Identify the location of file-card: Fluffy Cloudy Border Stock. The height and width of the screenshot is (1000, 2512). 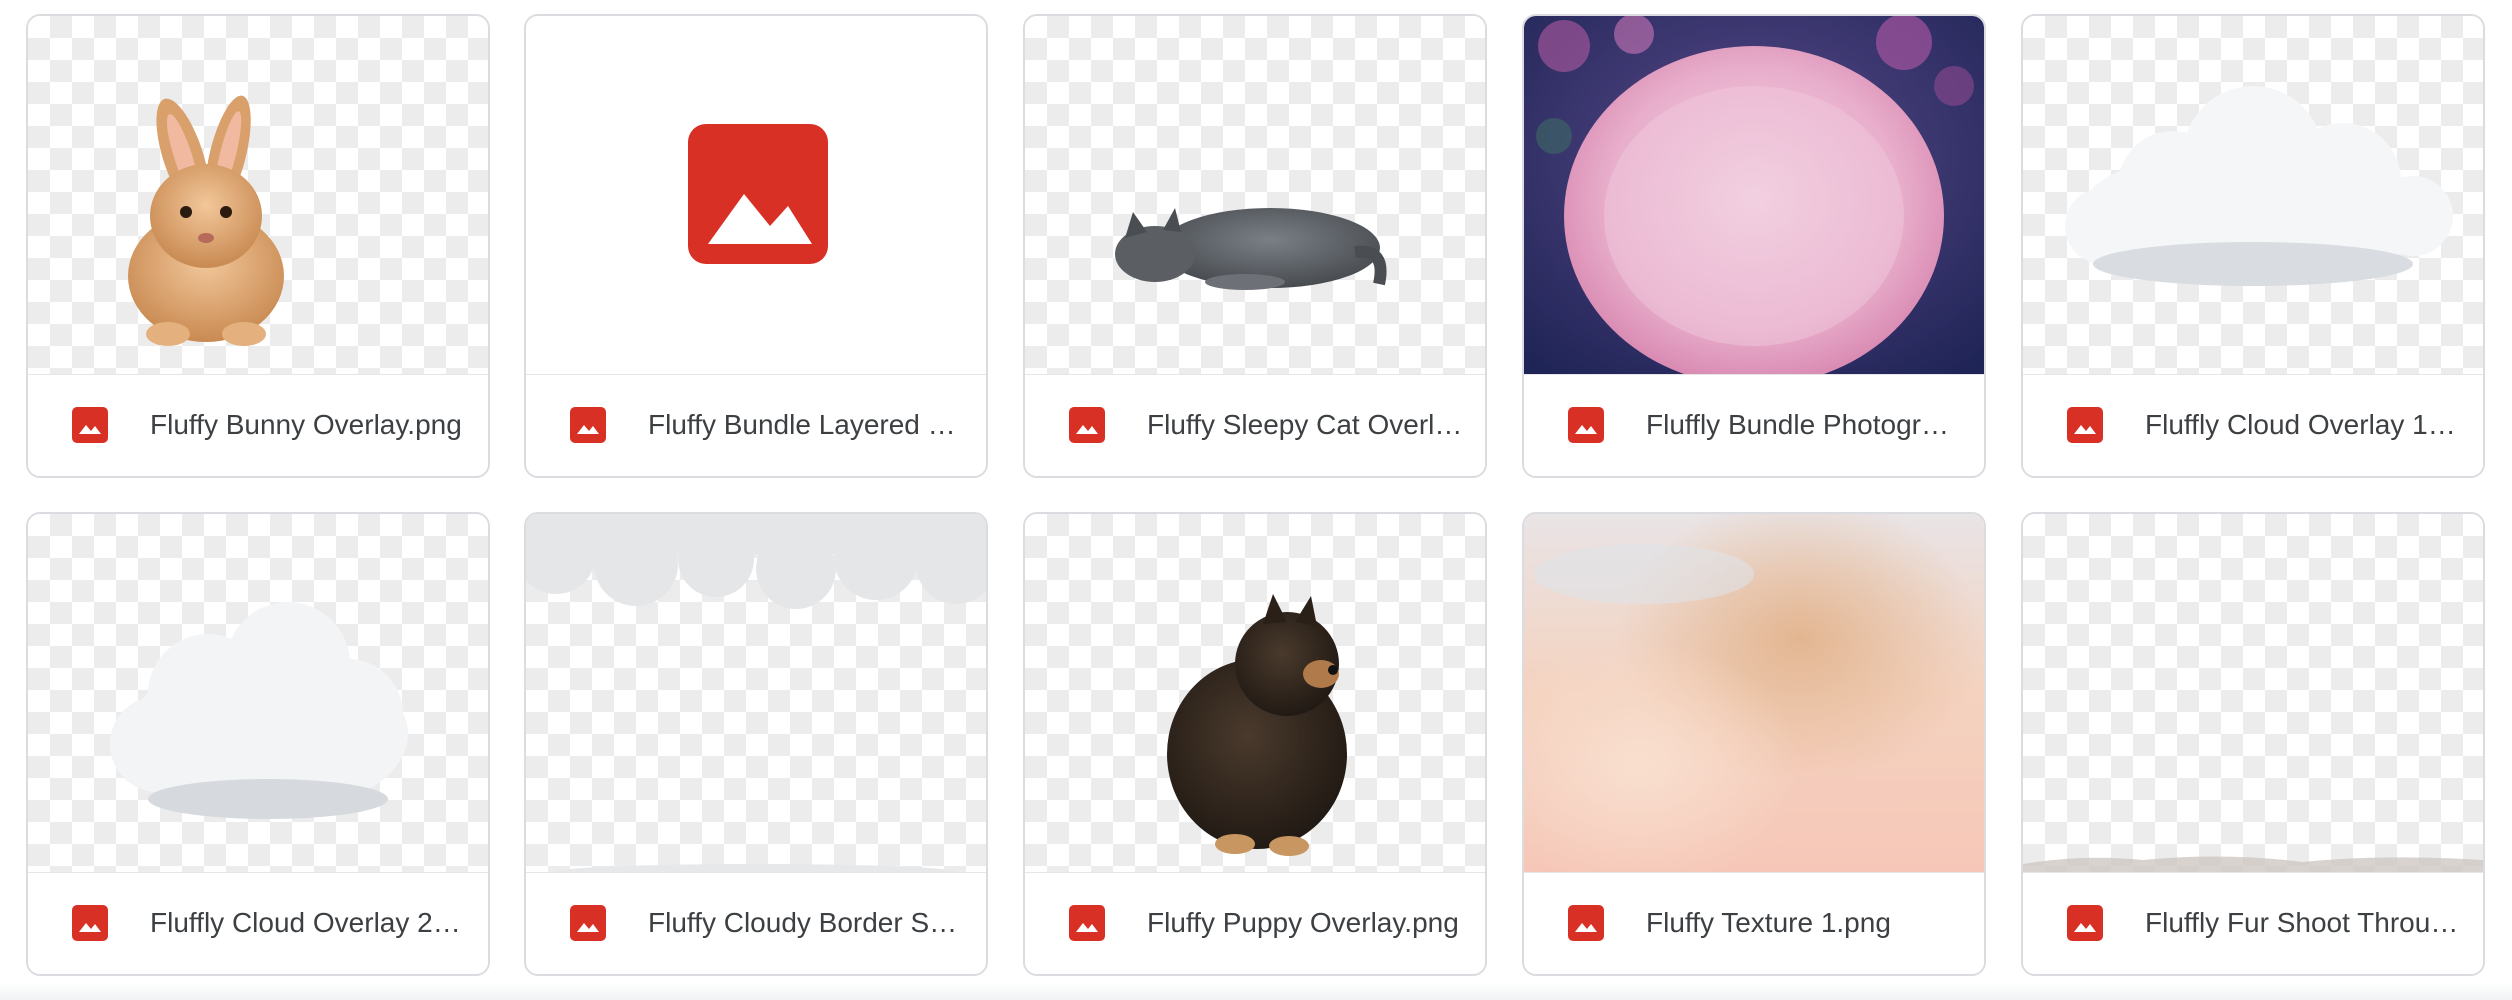
(756, 744).